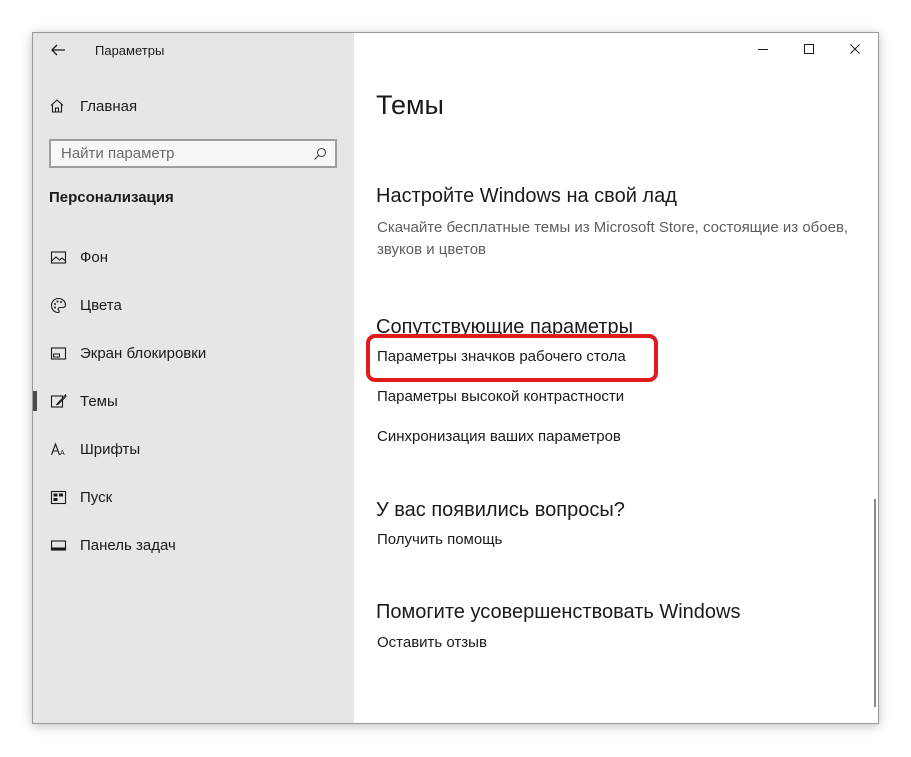  I want to click on sidebar-item-background: Фон, so click(193, 257).